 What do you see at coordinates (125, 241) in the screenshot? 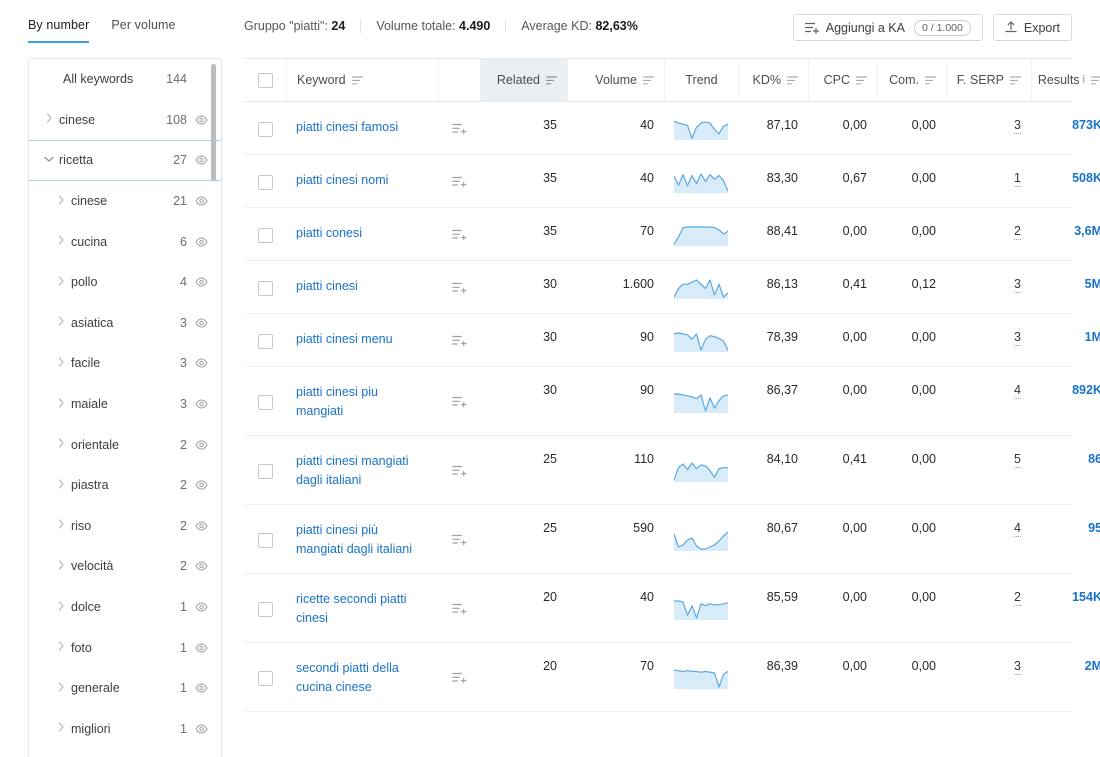
I see `sidebar-item-cucina-4: cucina 6` at bounding box center [125, 241].